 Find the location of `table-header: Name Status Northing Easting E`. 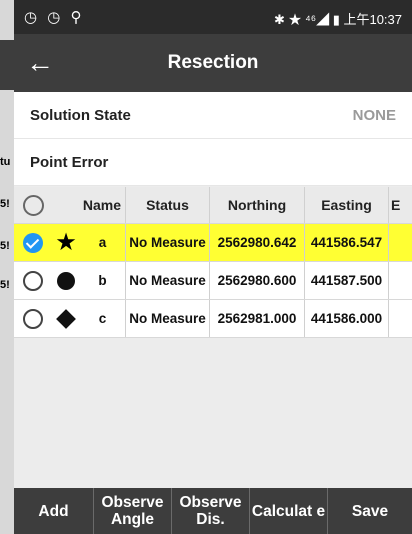

table-header: Name Status Northing Easting E is located at coordinates (213, 205).